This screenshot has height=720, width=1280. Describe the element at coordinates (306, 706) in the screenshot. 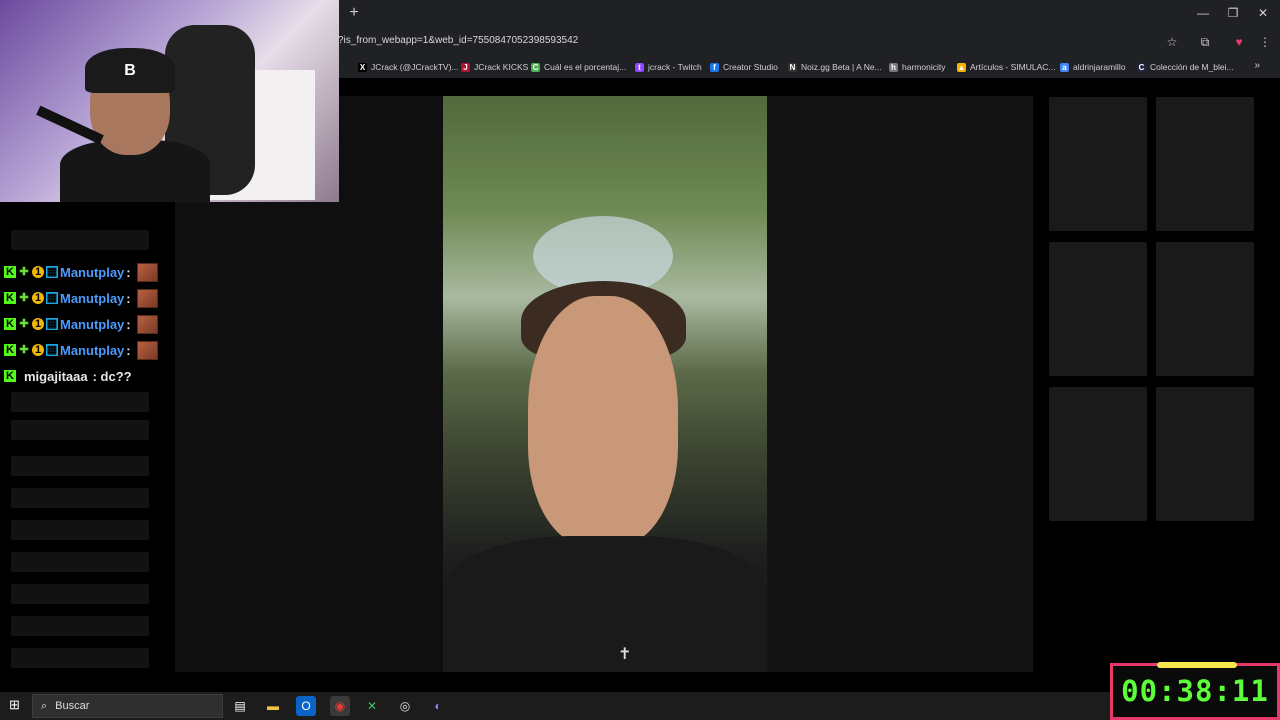

I see `outlook-icon: O` at that location.